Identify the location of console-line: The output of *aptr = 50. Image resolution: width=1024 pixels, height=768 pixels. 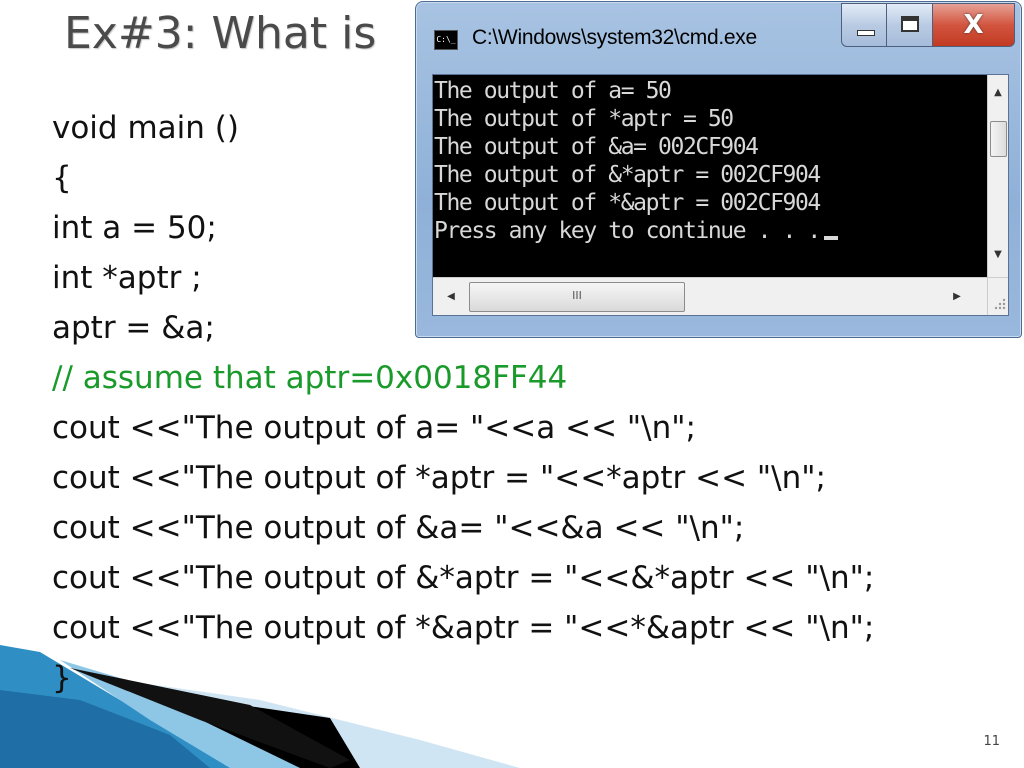
(584, 119).